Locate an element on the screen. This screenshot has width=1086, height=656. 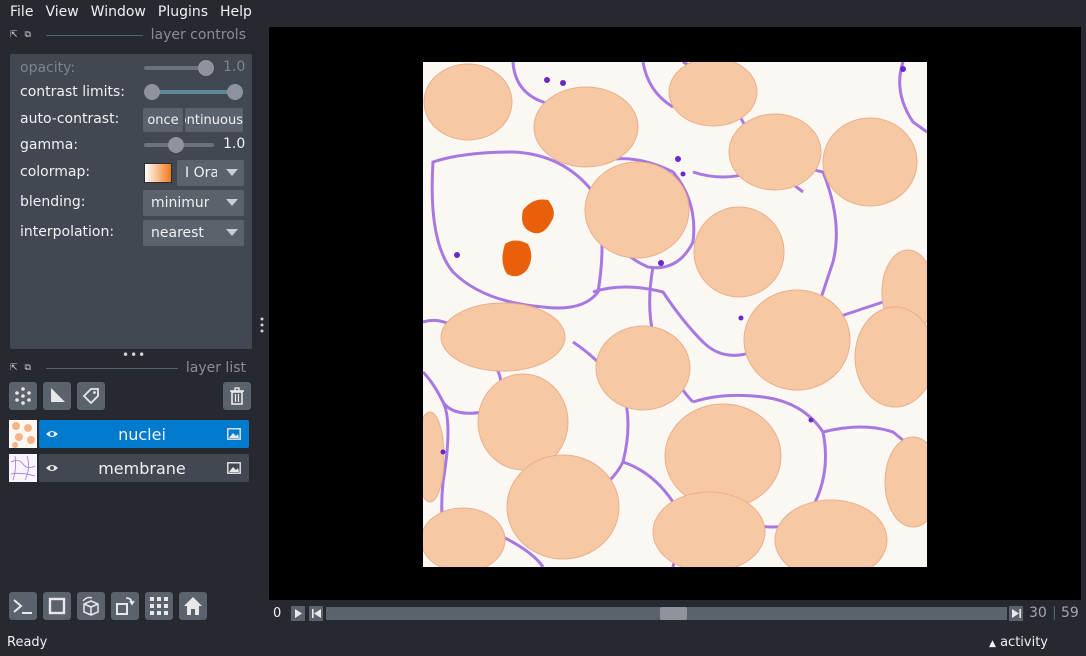
opacity-slider is located at coordinates (179, 68).